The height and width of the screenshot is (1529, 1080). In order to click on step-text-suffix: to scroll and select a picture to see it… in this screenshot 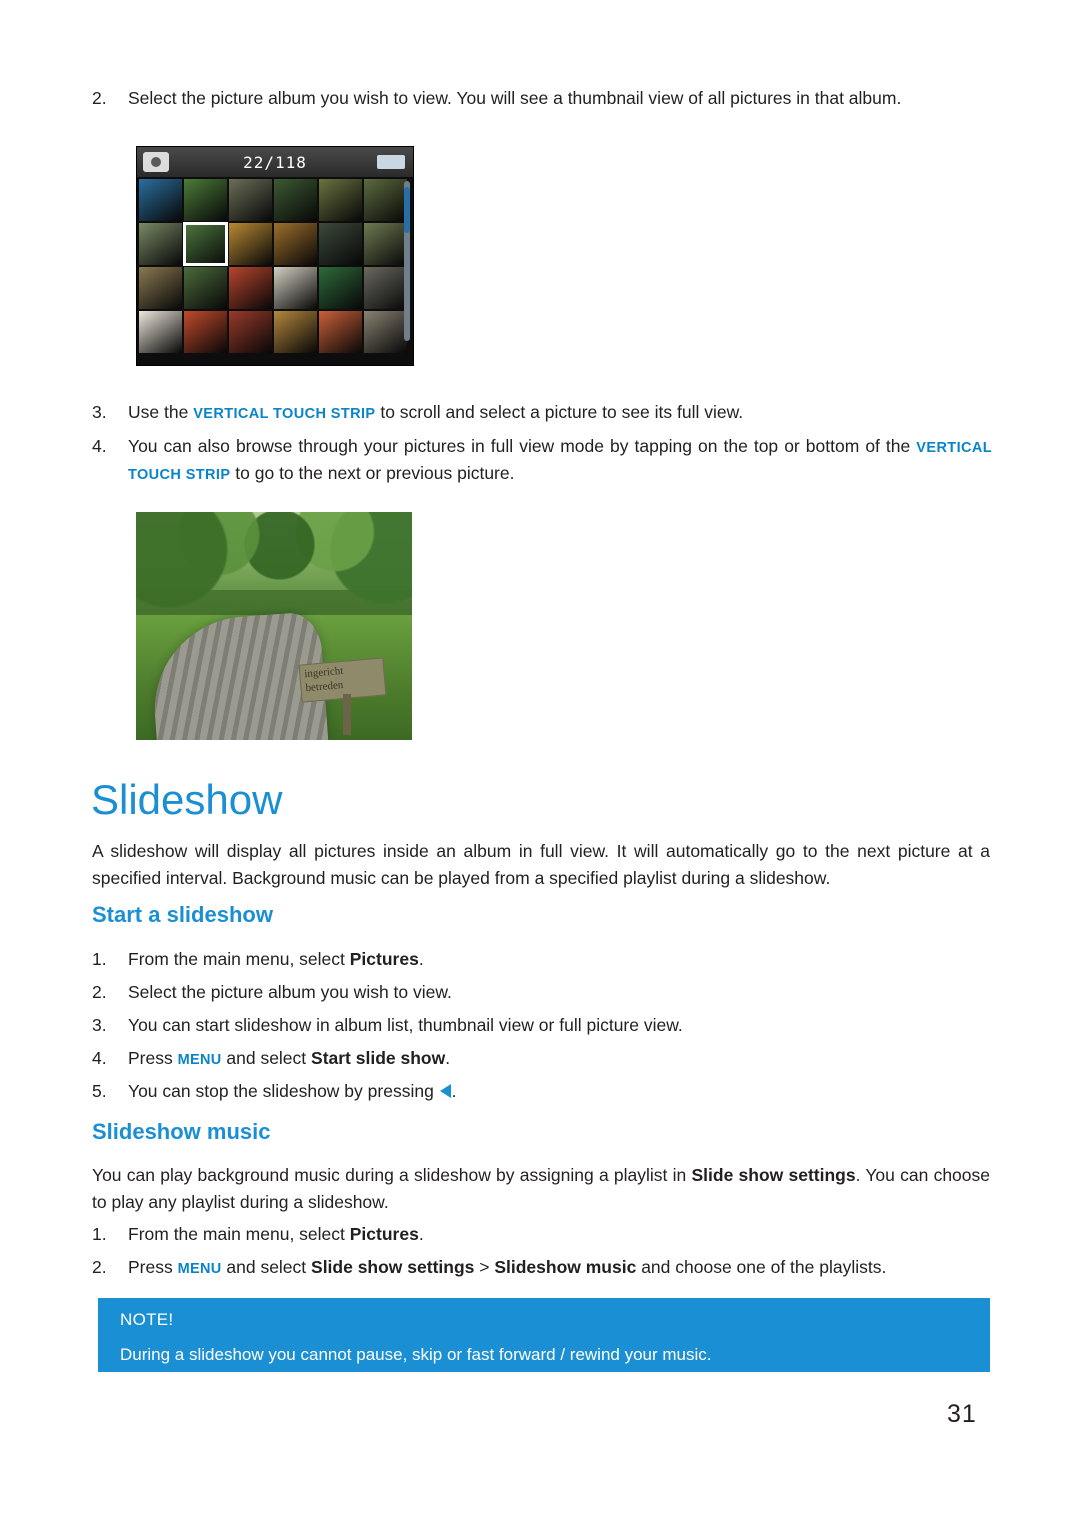, I will do `click(559, 412)`.